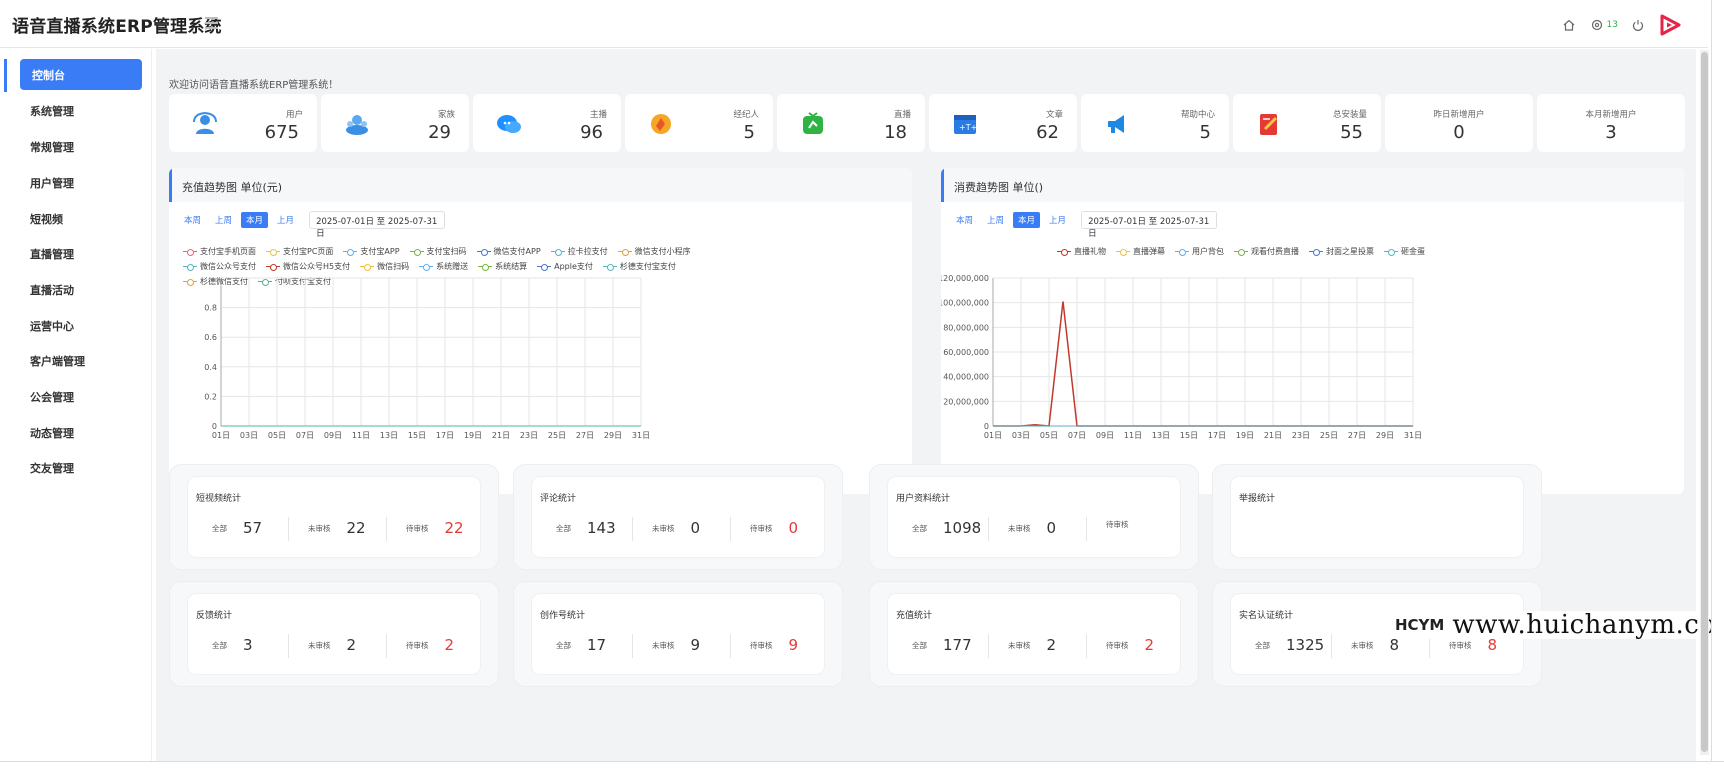  I want to click on x-tick-label: 27日, so click(1357, 435).